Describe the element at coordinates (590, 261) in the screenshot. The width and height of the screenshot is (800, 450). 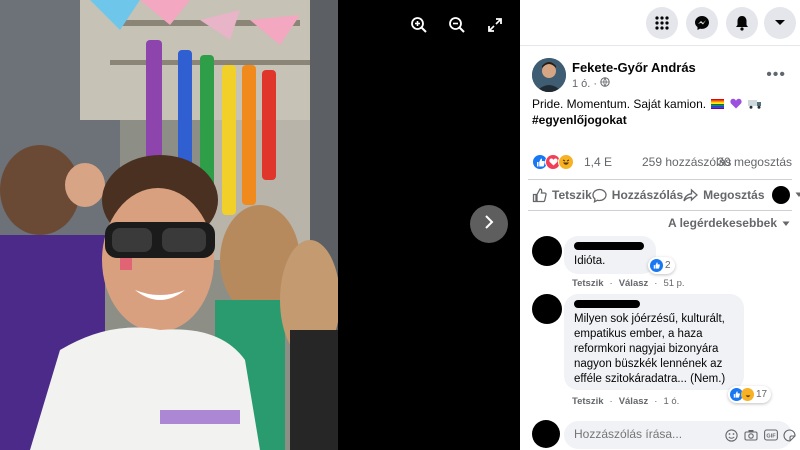
I see `comment-text: Idióta.` at that location.